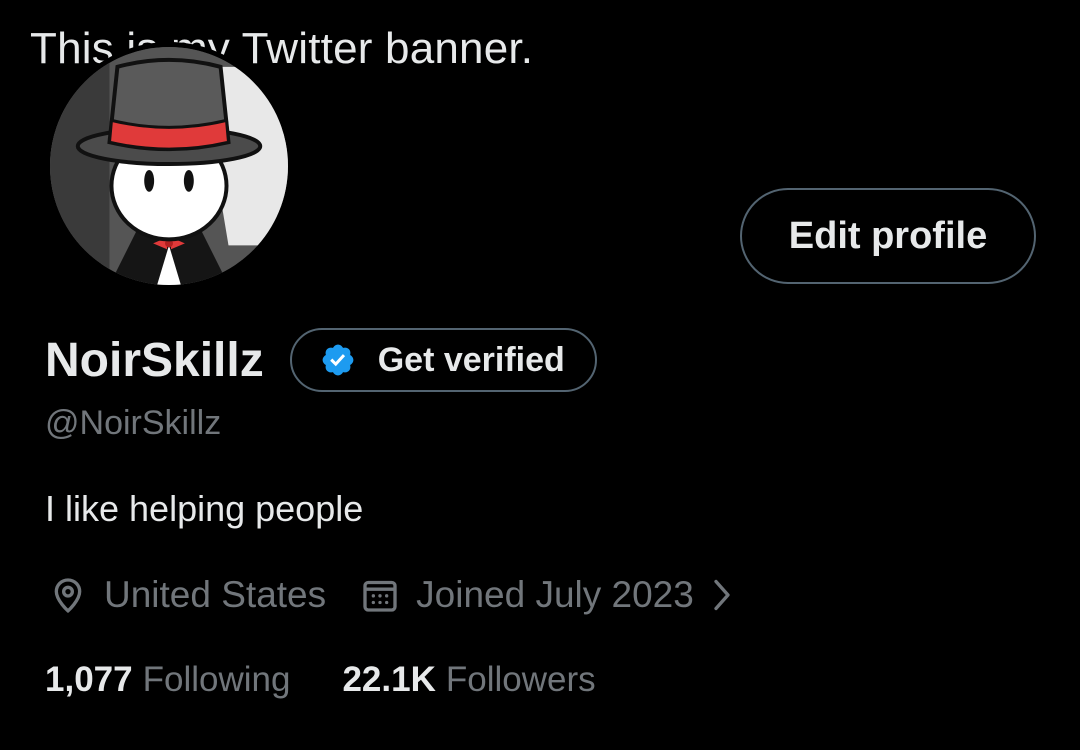 This screenshot has height=750, width=1080. I want to click on location-item: United States, so click(187, 595).